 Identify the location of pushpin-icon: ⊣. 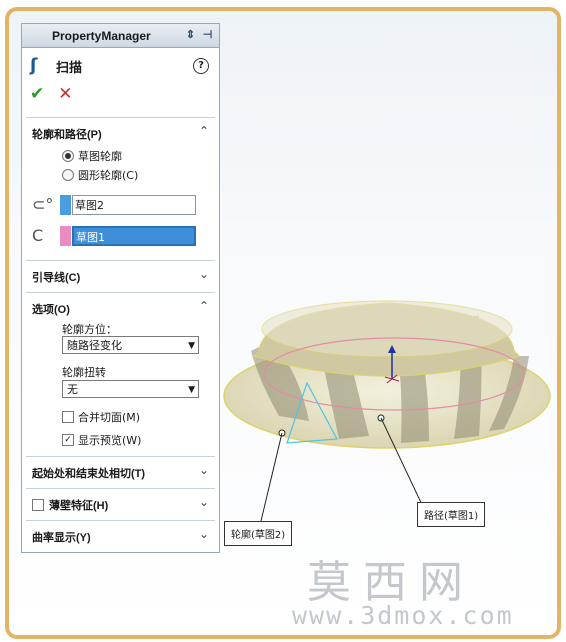
(207, 35).